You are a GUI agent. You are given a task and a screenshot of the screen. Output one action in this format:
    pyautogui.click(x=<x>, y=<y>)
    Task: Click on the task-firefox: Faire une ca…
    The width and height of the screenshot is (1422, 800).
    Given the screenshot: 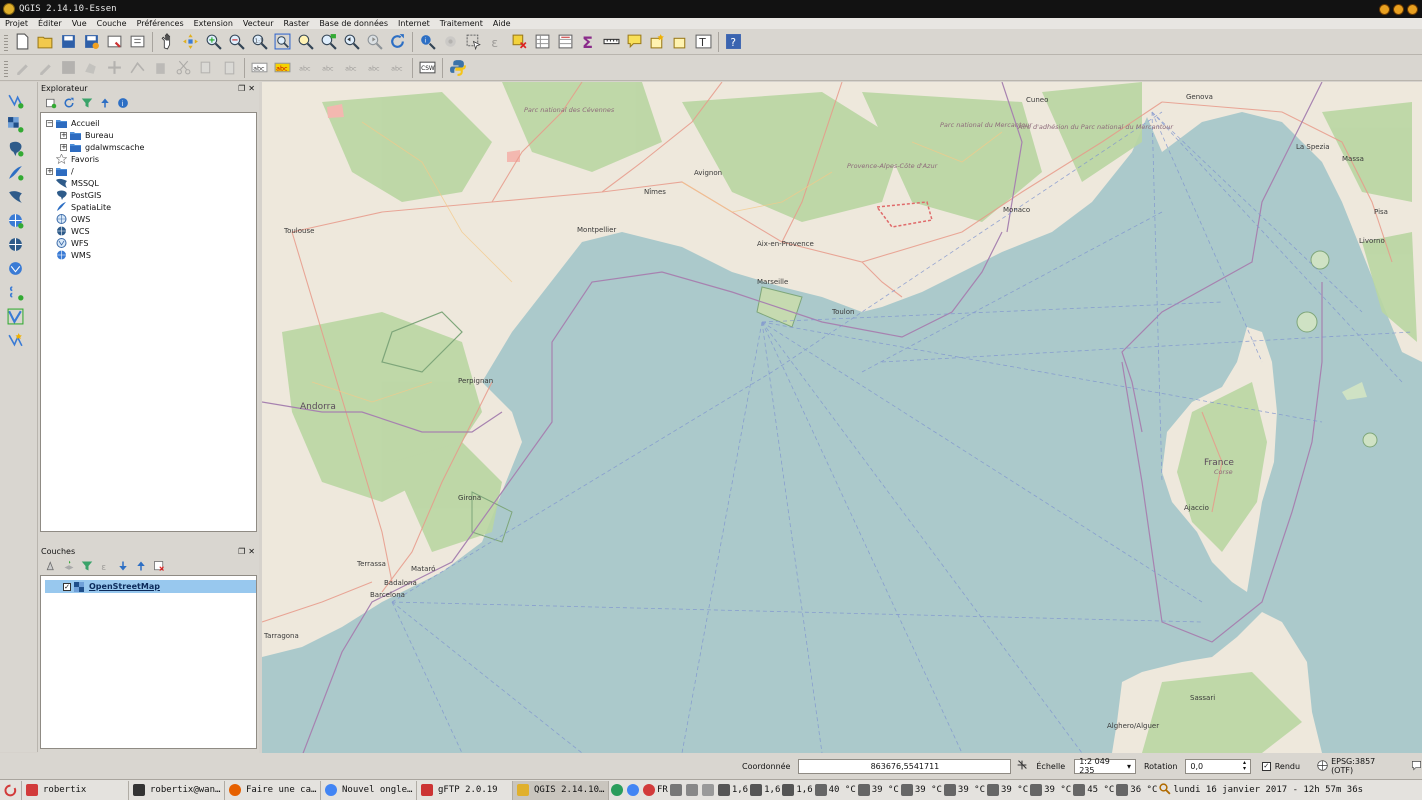 What is the action you would take?
    pyautogui.click(x=273, y=790)
    